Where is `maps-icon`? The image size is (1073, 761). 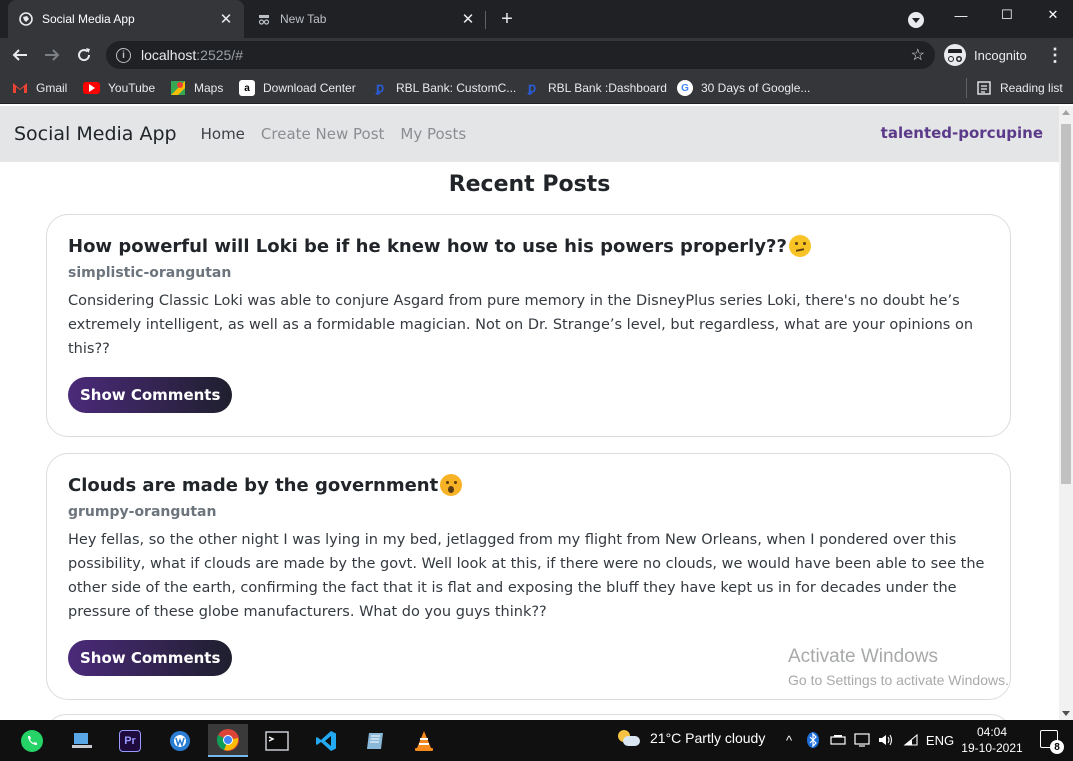
maps-icon is located at coordinates (178, 88).